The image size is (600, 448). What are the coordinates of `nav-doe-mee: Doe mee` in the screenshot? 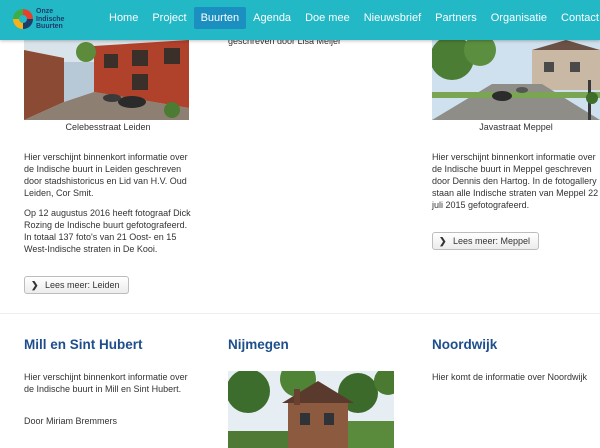 It's located at (327, 18).